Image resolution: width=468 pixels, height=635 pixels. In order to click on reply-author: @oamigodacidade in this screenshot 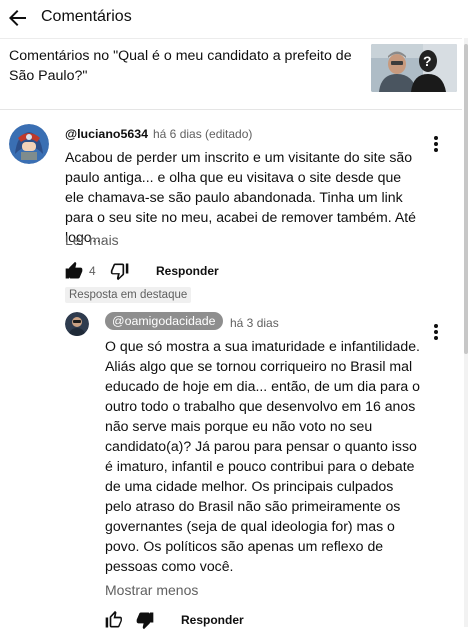, I will do `click(164, 321)`.